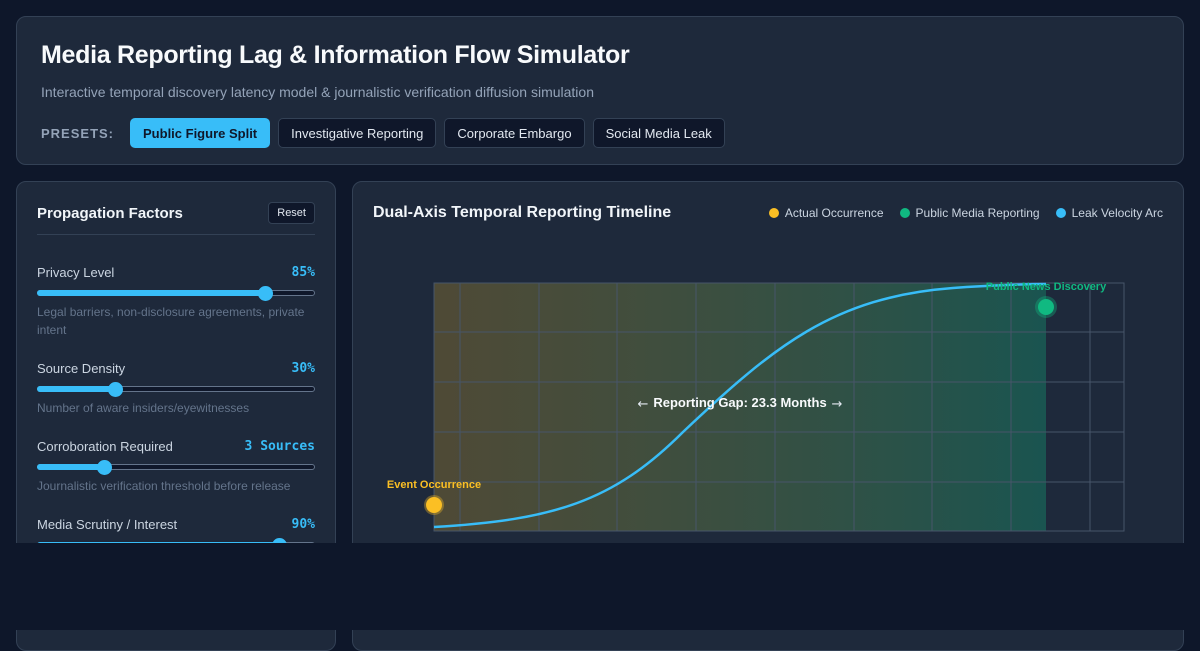  I want to click on factor-value: 90%, so click(303, 524).